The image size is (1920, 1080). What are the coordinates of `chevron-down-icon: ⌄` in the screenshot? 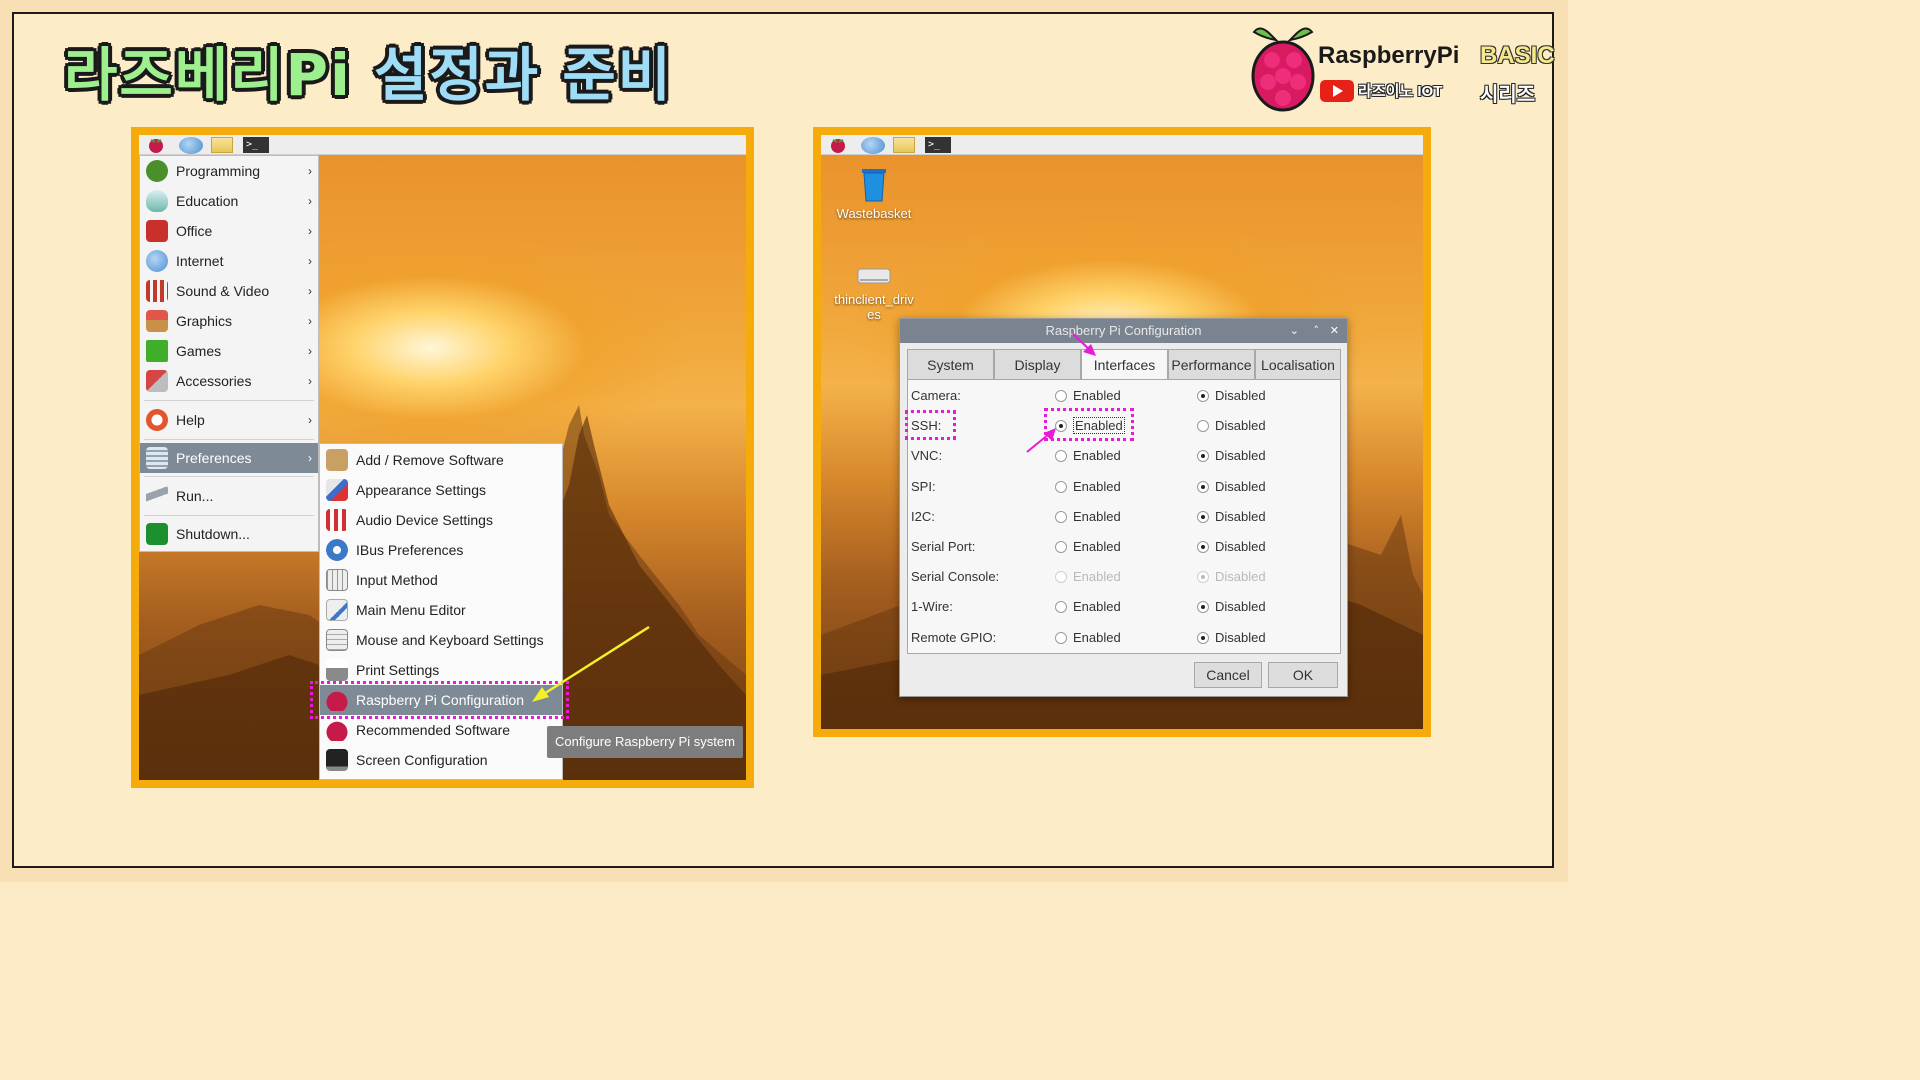 It's located at (1294, 331).